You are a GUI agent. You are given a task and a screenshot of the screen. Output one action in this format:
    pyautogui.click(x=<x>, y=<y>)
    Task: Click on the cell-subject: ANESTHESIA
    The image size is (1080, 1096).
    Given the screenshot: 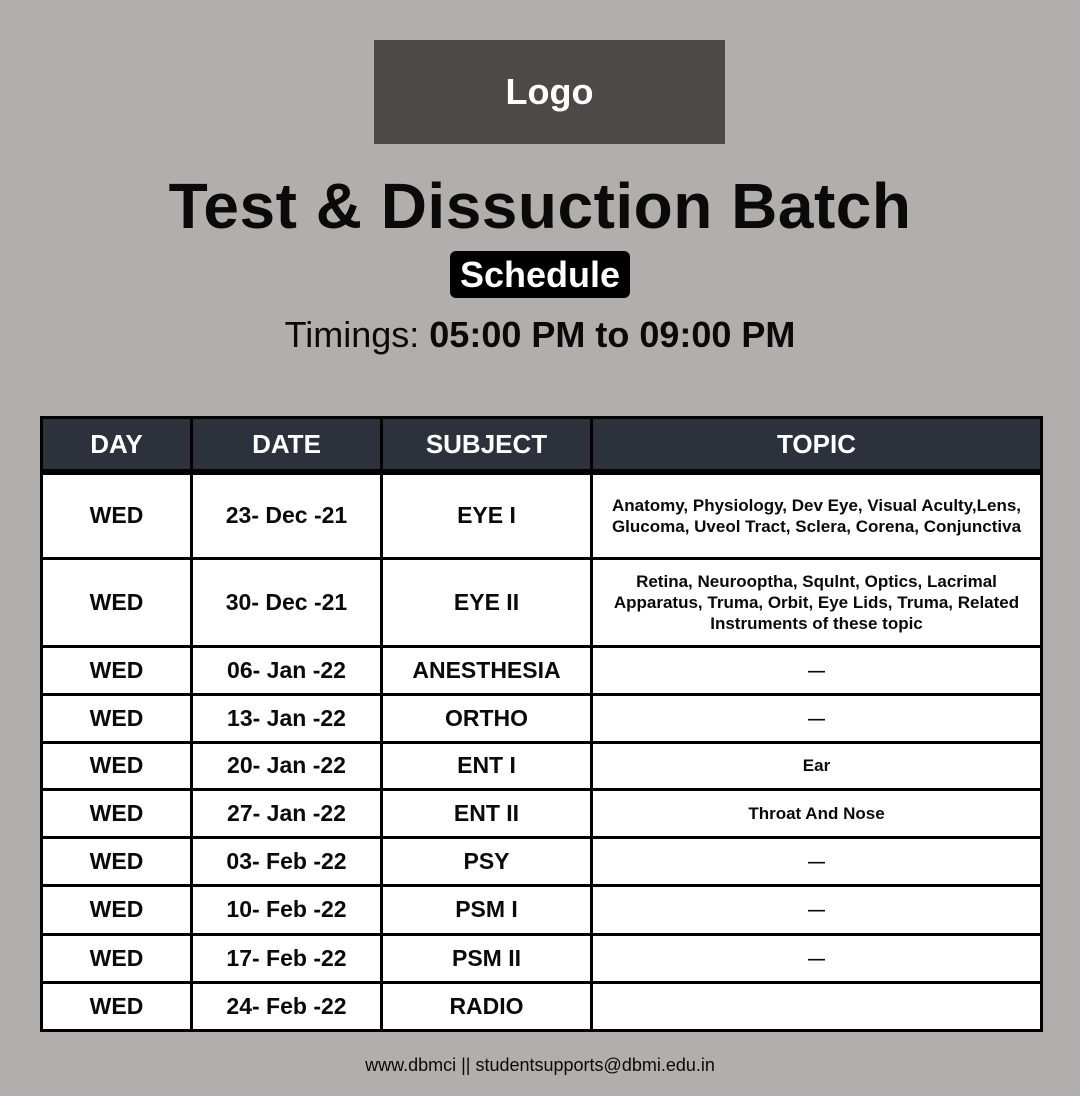 What is the action you would take?
    pyautogui.click(x=486, y=670)
    